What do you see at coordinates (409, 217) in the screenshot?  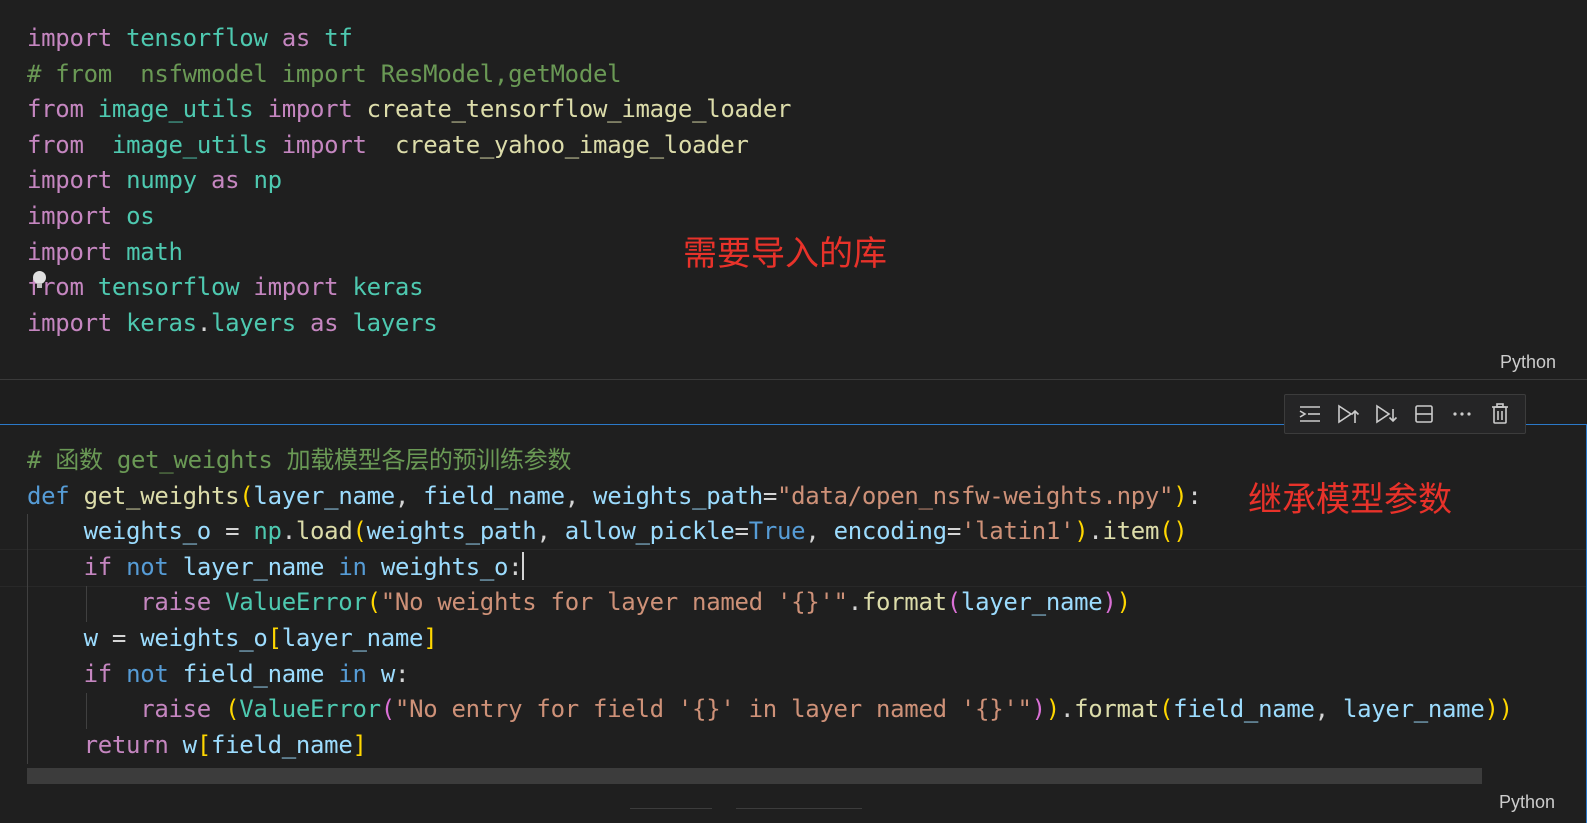 I see `code-line: import os` at bounding box center [409, 217].